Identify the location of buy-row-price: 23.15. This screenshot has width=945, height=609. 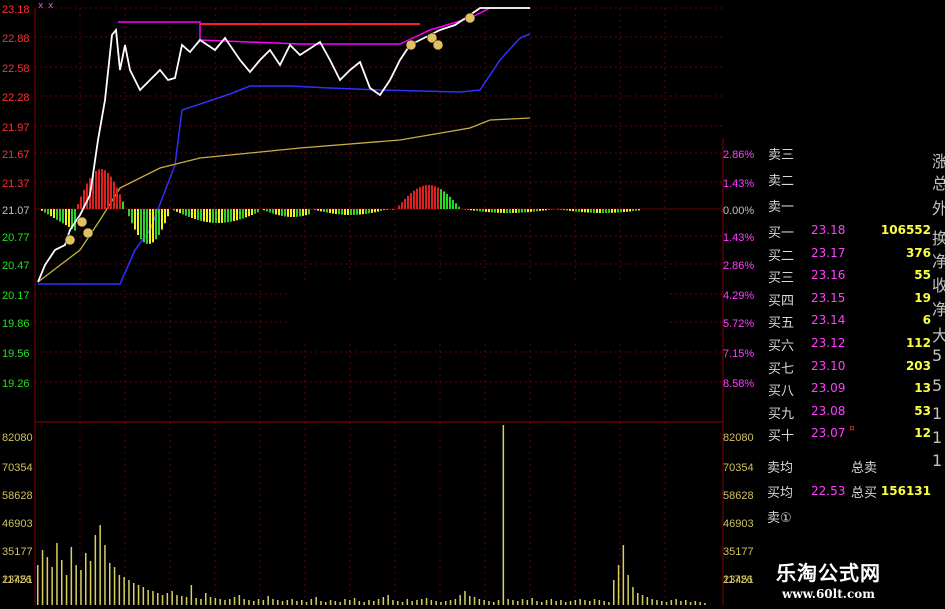
(828, 297).